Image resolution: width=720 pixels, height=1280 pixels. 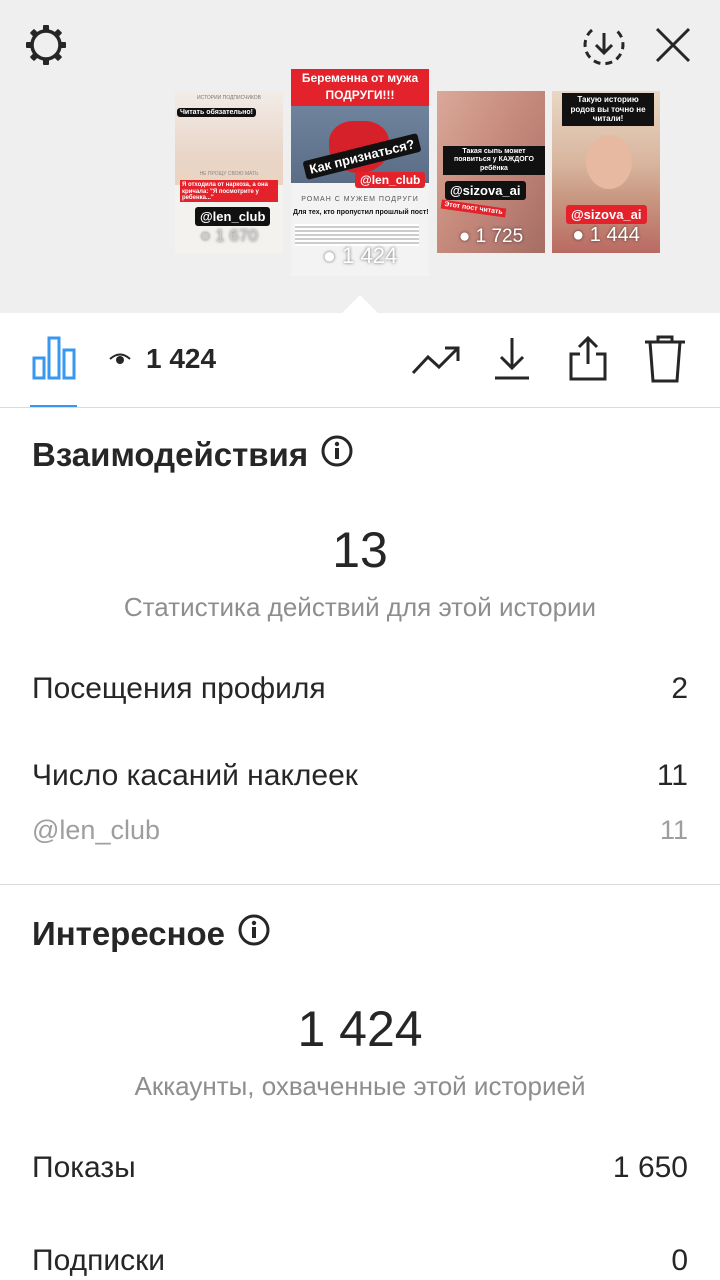 I want to click on share-icon, so click(x=588, y=360).